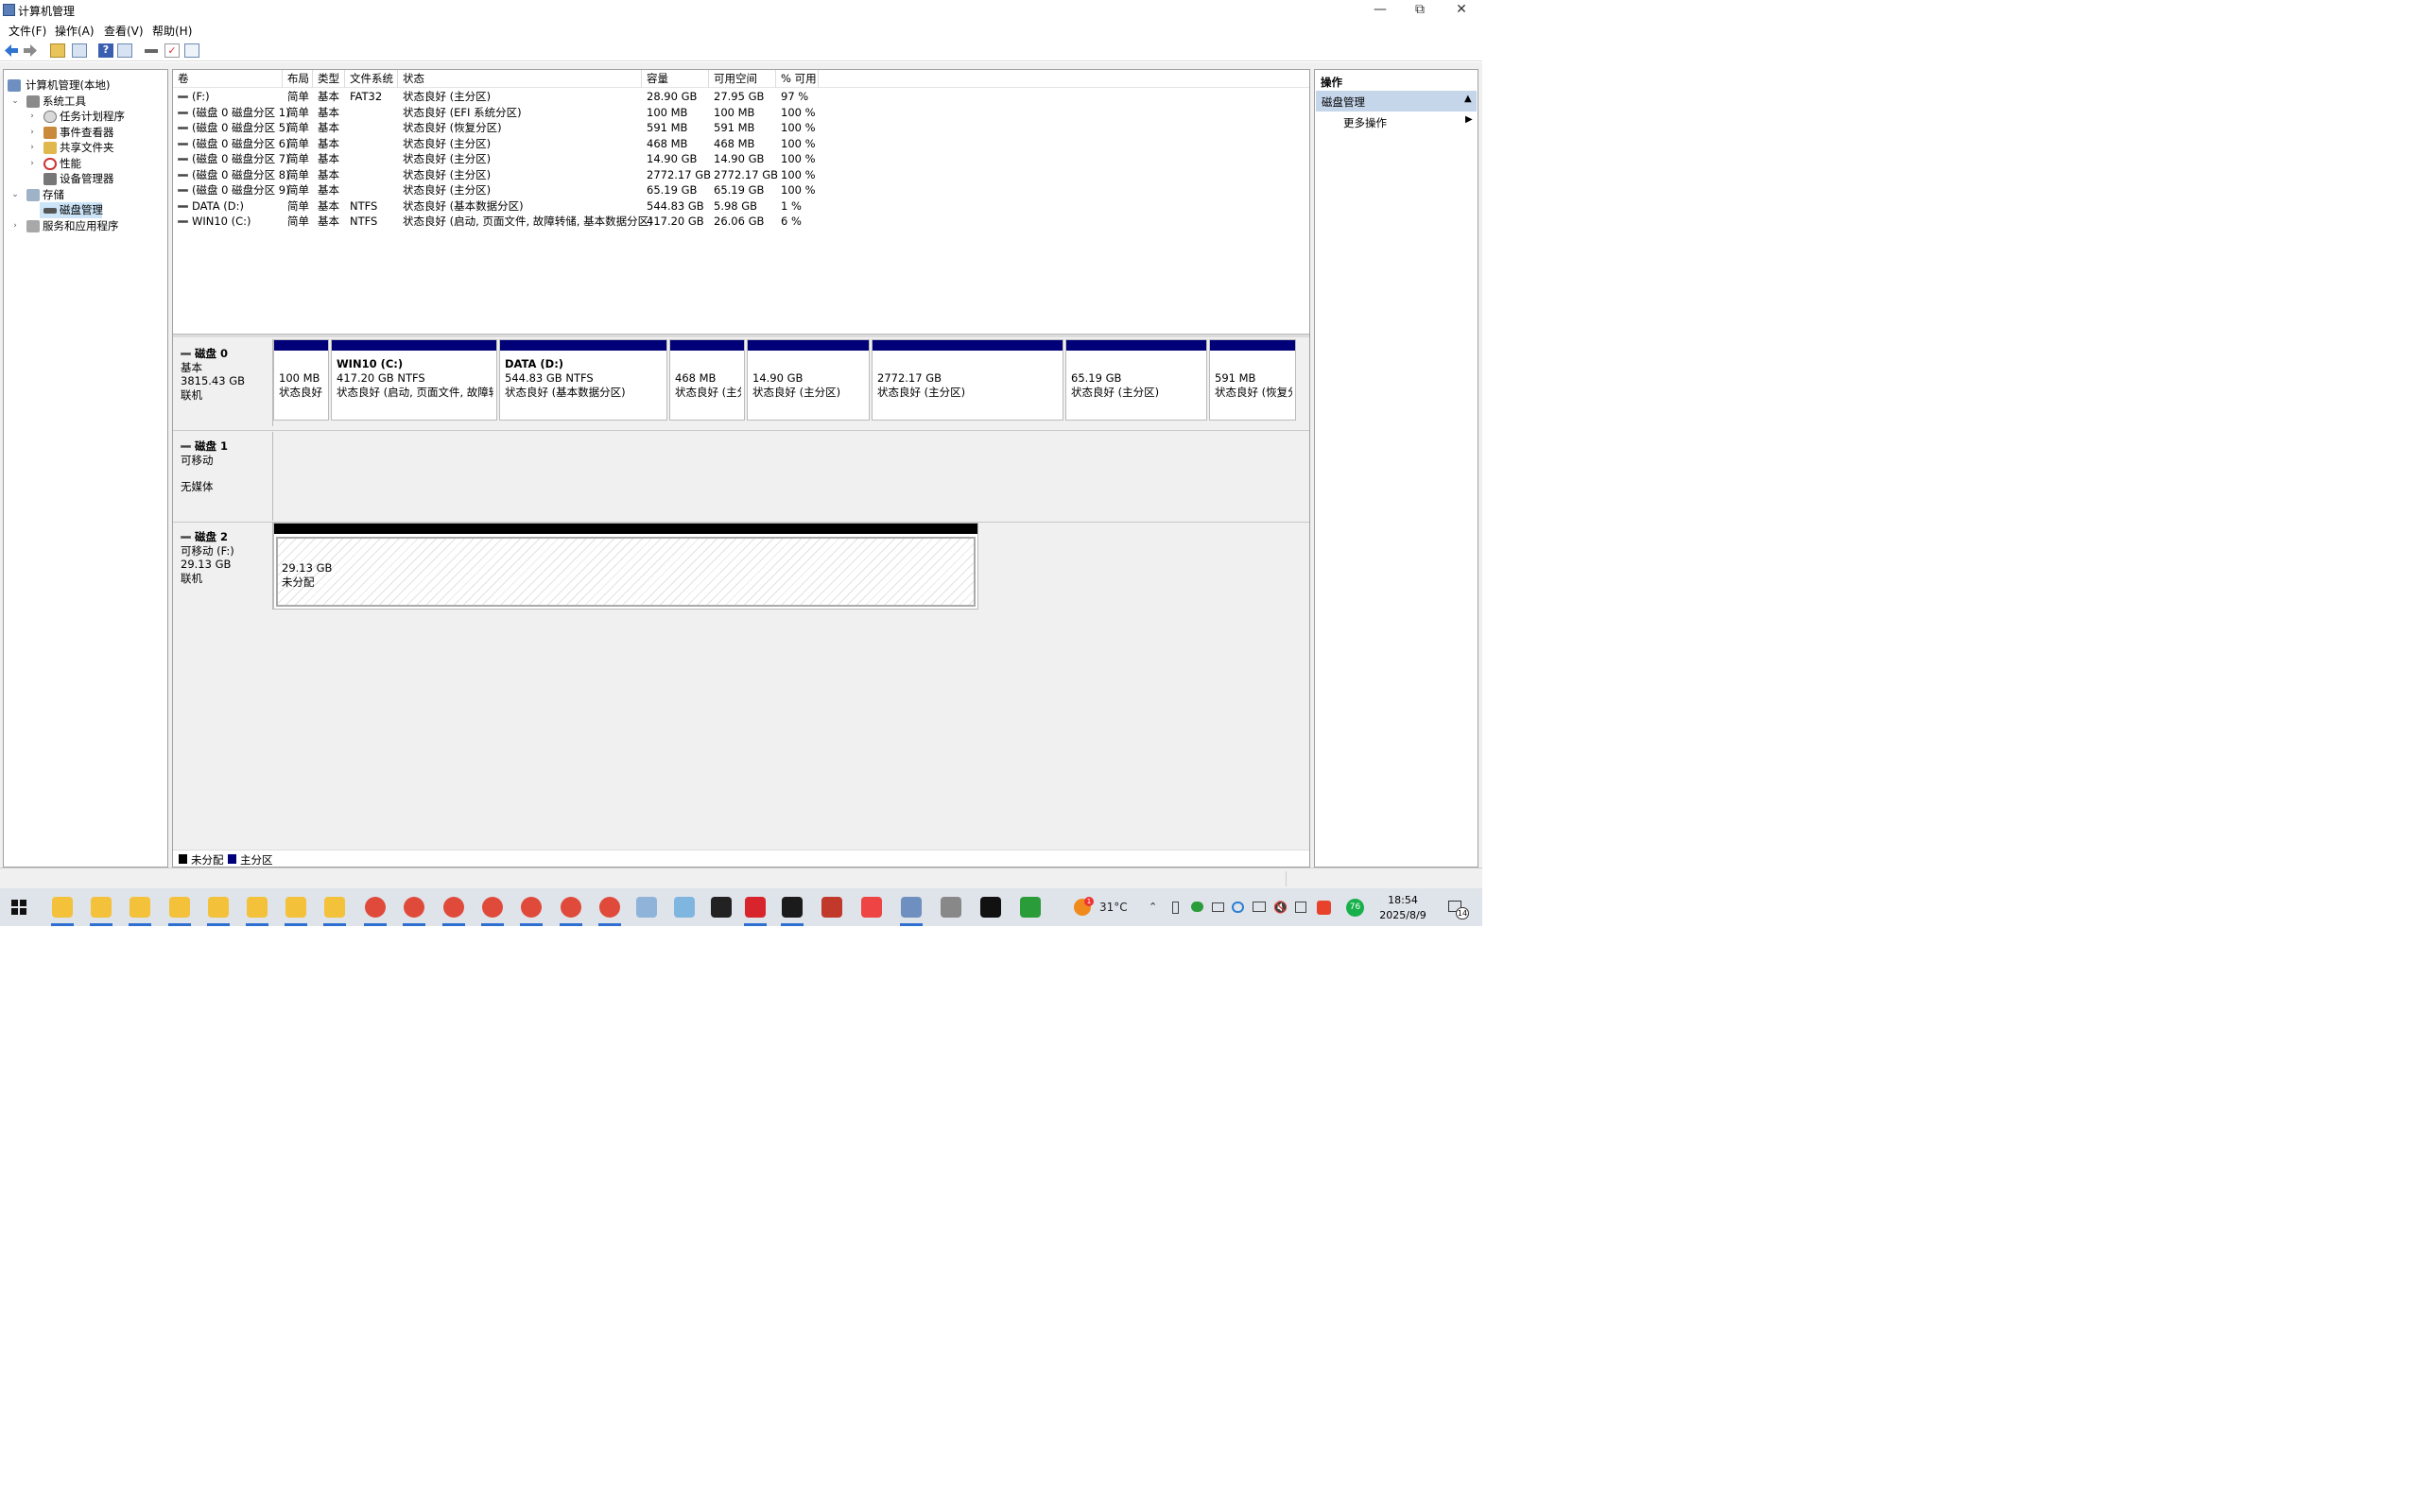 The height and width of the screenshot is (1512, 2420). What do you see at coordinates (792, 907) in the screenshot?
I see `ultraedit-icon` at bounding box center [792, 907].